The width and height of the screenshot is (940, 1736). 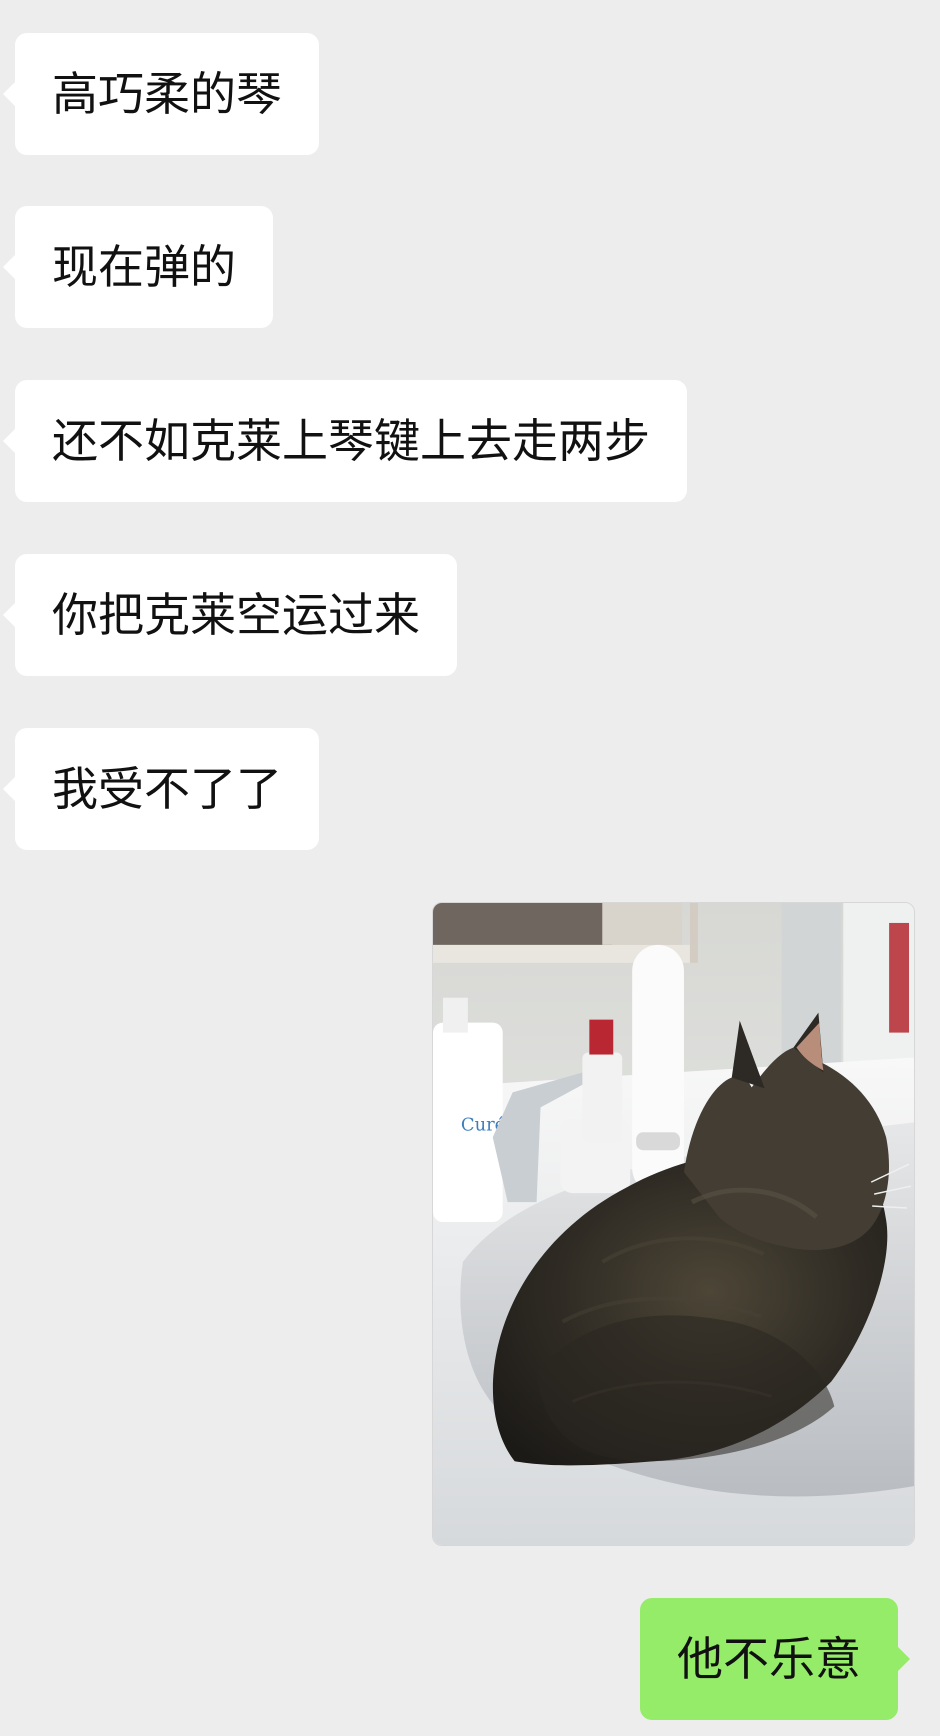 I want to click on incoming-message-bubble: 现在弹的, so click(x=144, y=267).